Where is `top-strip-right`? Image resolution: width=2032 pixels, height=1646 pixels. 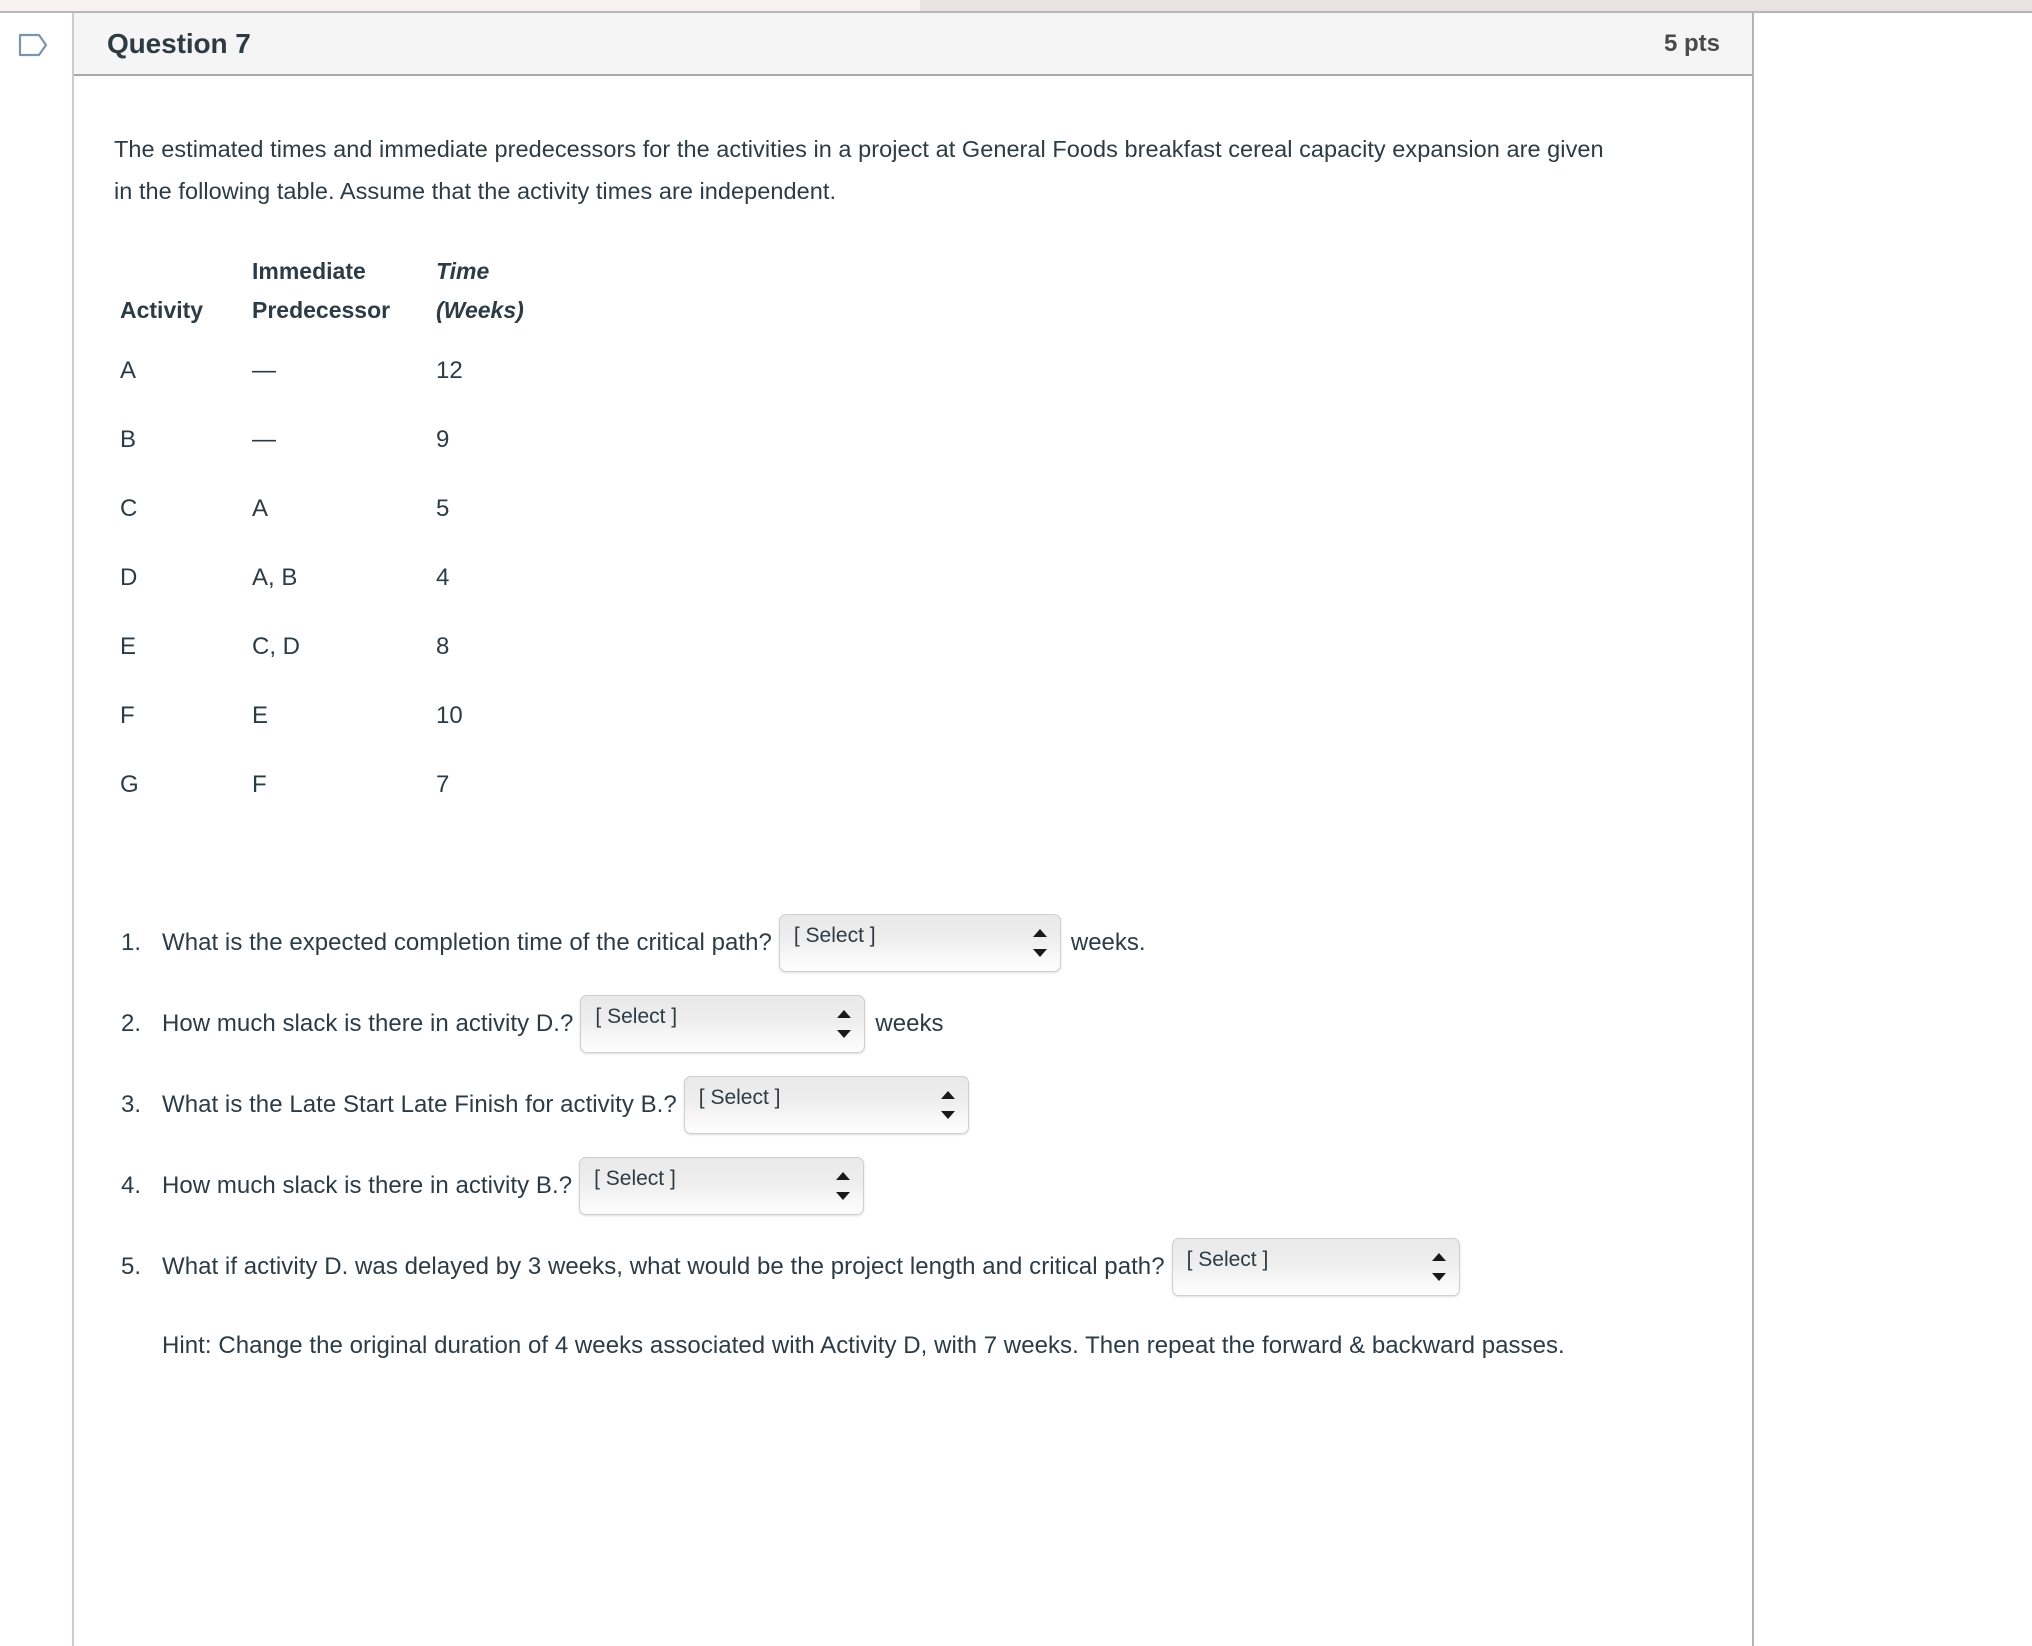
top-strip-right is located at coordinates (1476, 5).